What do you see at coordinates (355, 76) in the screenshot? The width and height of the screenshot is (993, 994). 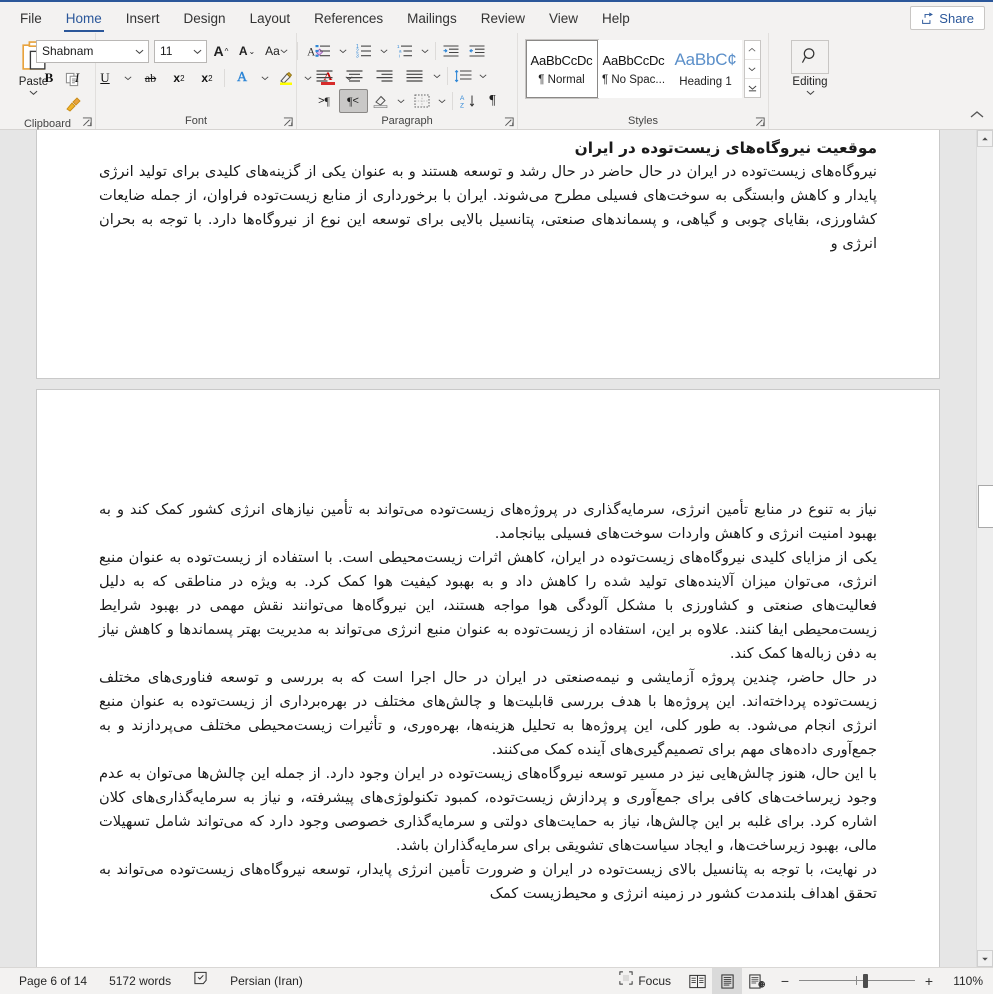 I see `align-center-button` at bounding box center [355, 76].